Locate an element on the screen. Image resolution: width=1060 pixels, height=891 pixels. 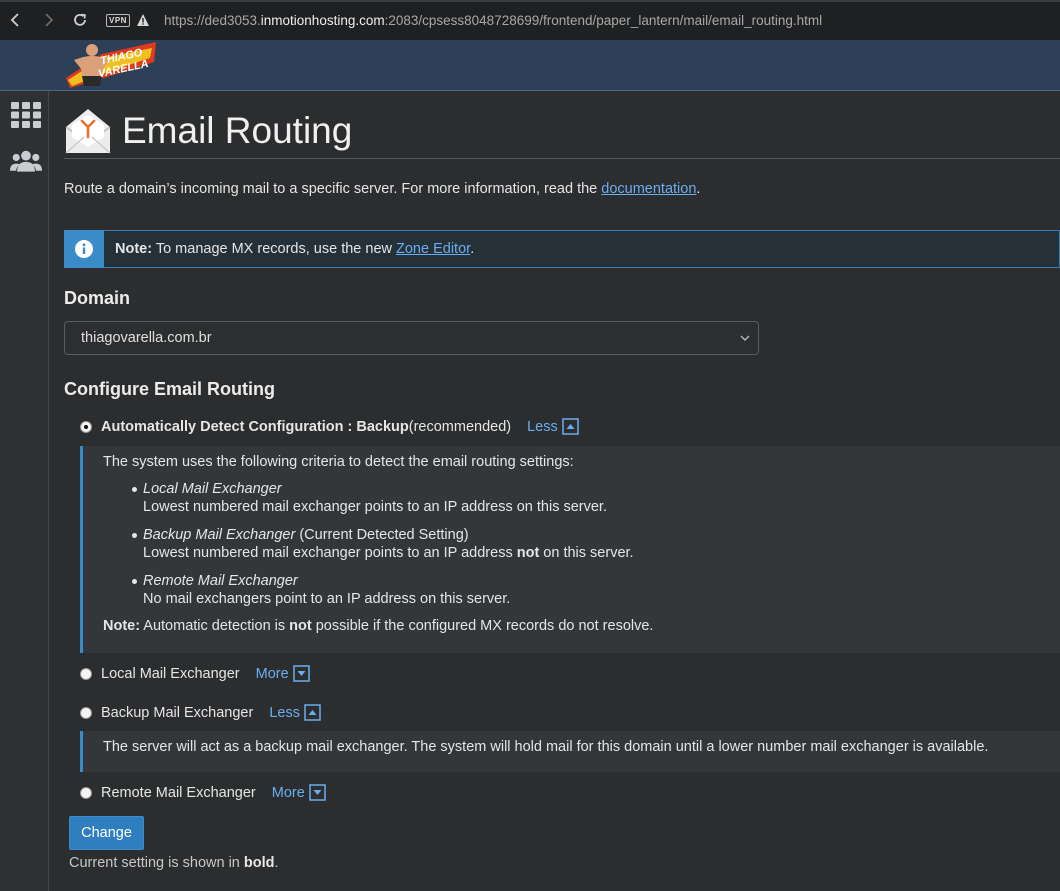
url-prefix: https://ded3053. is located at coordinates (212, 20).